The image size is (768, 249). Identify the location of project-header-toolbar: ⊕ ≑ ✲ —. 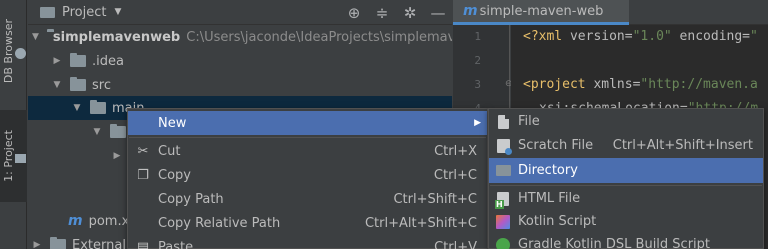
(396, 12).